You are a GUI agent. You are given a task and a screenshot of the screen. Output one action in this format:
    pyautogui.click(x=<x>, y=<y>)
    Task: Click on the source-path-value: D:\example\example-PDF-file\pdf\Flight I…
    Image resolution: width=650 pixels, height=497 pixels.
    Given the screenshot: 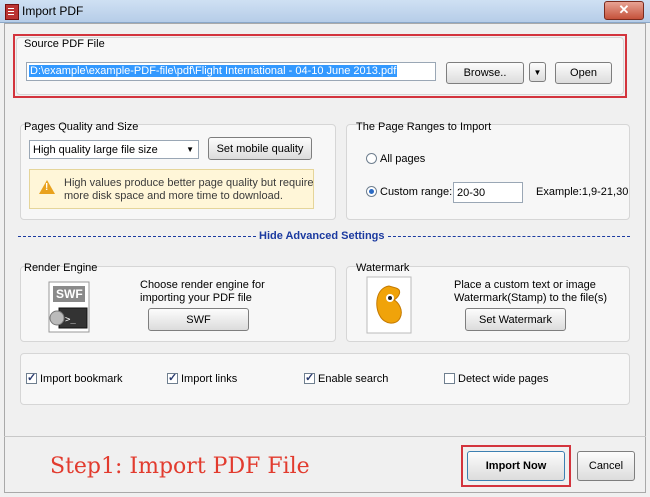 What is the action you would take?
    pyautogui.click(x=213, y=71)
    